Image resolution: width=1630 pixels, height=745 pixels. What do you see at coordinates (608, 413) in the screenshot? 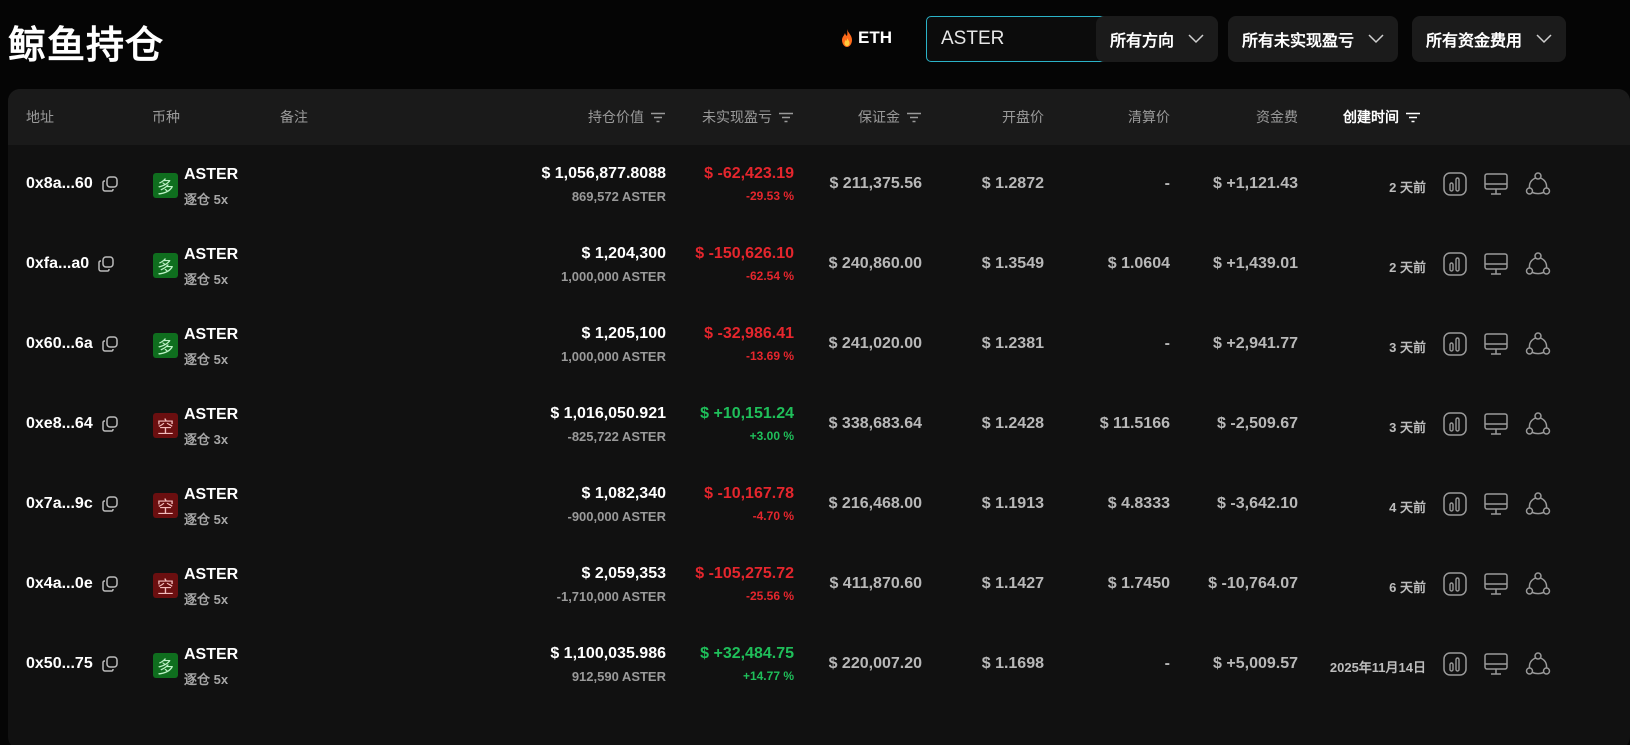
I see `position-value: $ 1,016,050.921` at bounding box center [608, 413].